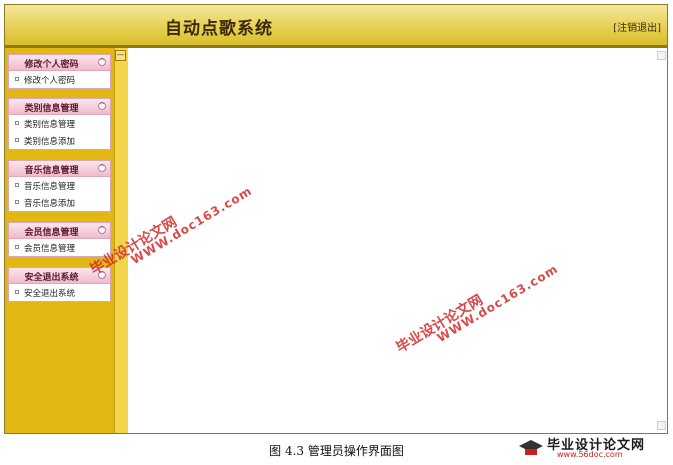  I want to click on menu-group-header: 修改个人密码 ^, so click(59, 63).